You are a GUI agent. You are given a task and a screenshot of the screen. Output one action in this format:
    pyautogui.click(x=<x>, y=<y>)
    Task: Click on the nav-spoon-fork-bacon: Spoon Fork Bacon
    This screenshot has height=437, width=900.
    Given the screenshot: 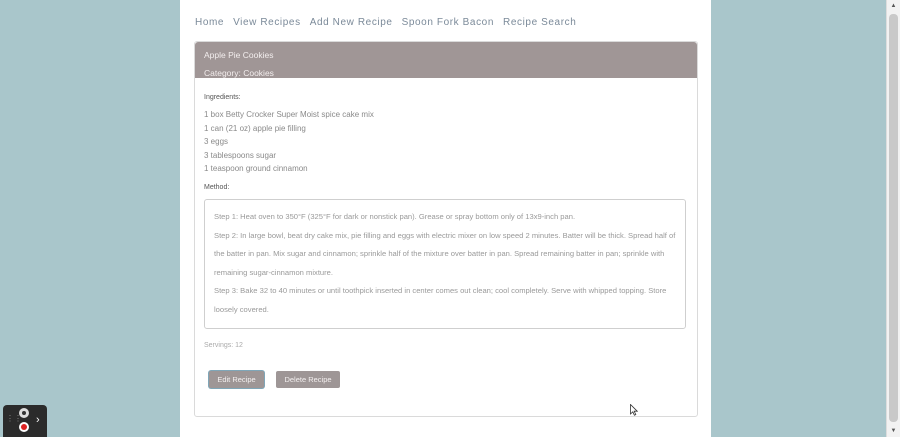 What is the action you would take?
    pyautogui.click(x=448, y=22)
    